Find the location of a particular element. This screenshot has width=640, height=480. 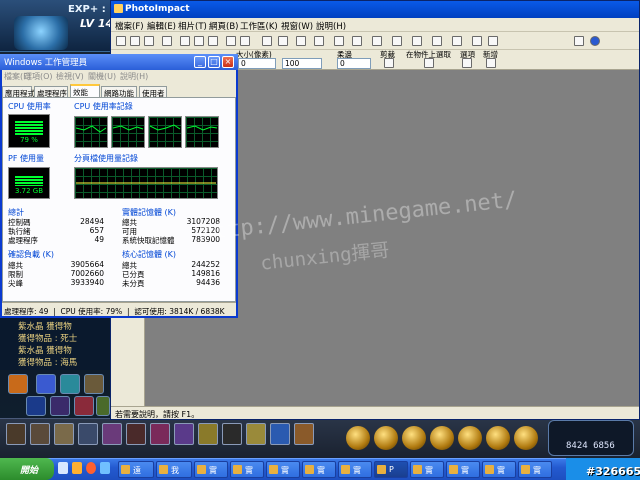

web-icon is located at coordinates (417, 41).